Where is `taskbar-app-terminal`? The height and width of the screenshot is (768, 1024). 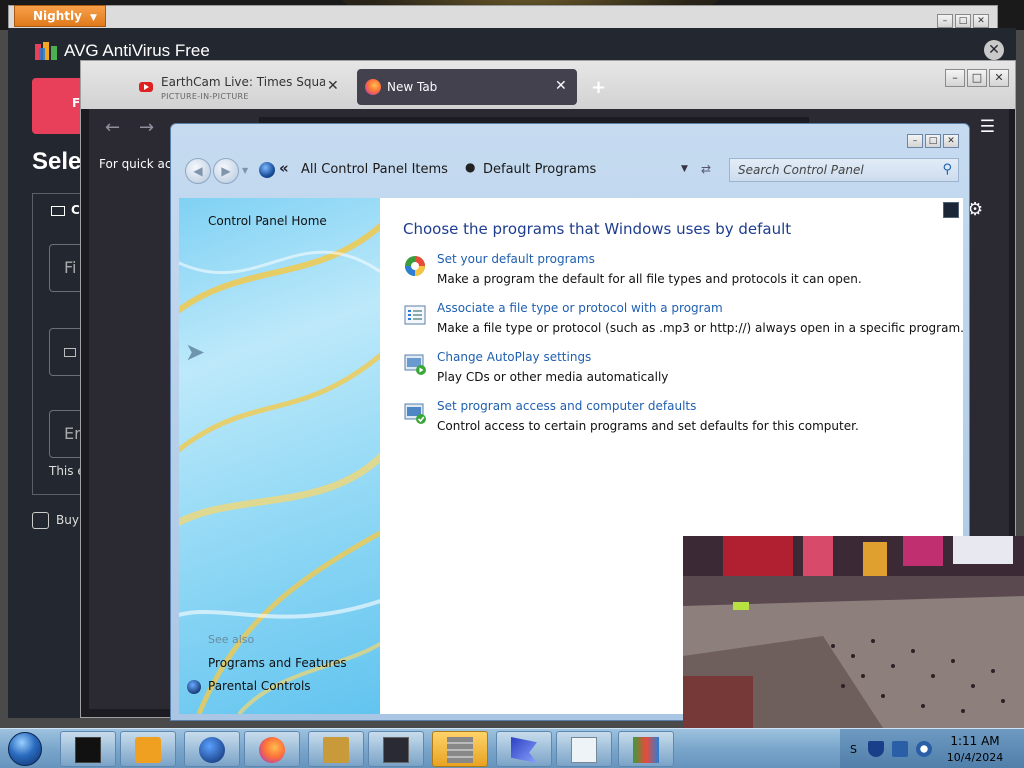
taskbar-app-terminal is located at coordinates (88, 749).